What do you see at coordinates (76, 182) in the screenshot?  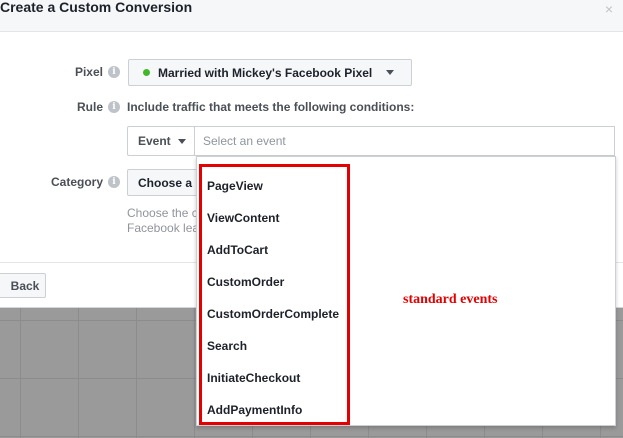 I see `category-label: Category` at bounding box center [76, 182].